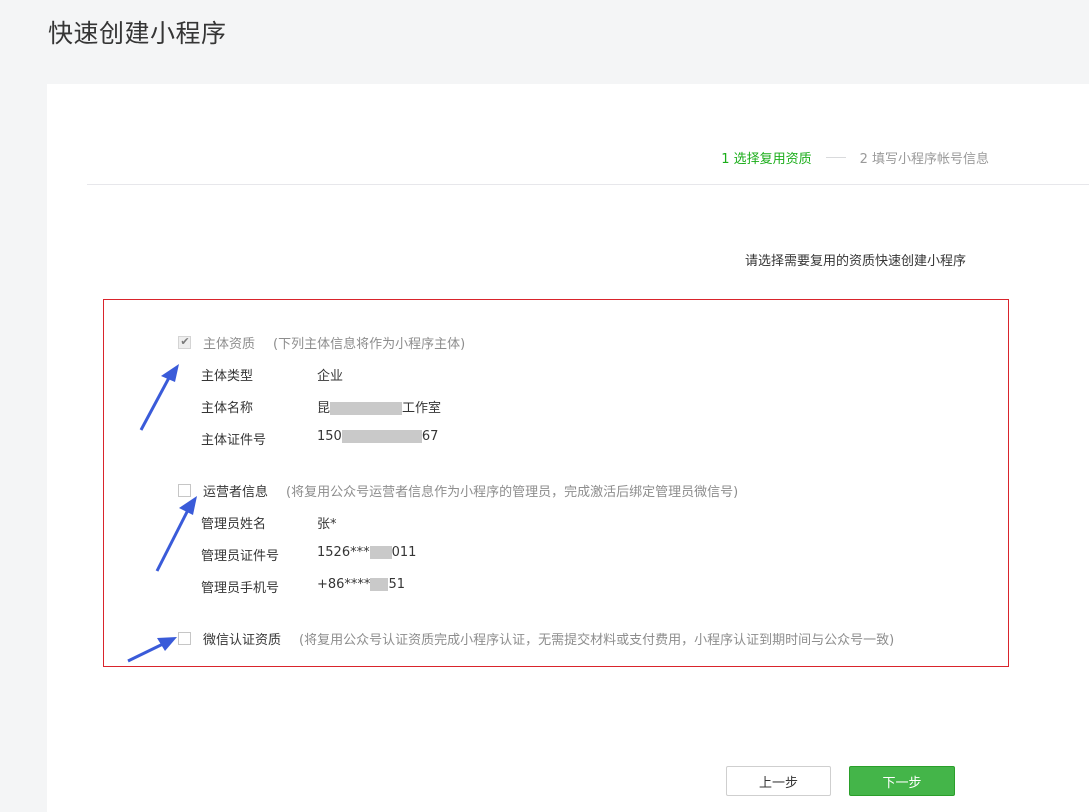 This screenshot has width=1089, height=812. What do you see at coordinates (512, 492) in the screenshot?
I see `operator-desc: (将复用公众号运营者信息作为小程序的管理员，完成激活后绑定管理员微信号)` at bounding box center [512, 492].